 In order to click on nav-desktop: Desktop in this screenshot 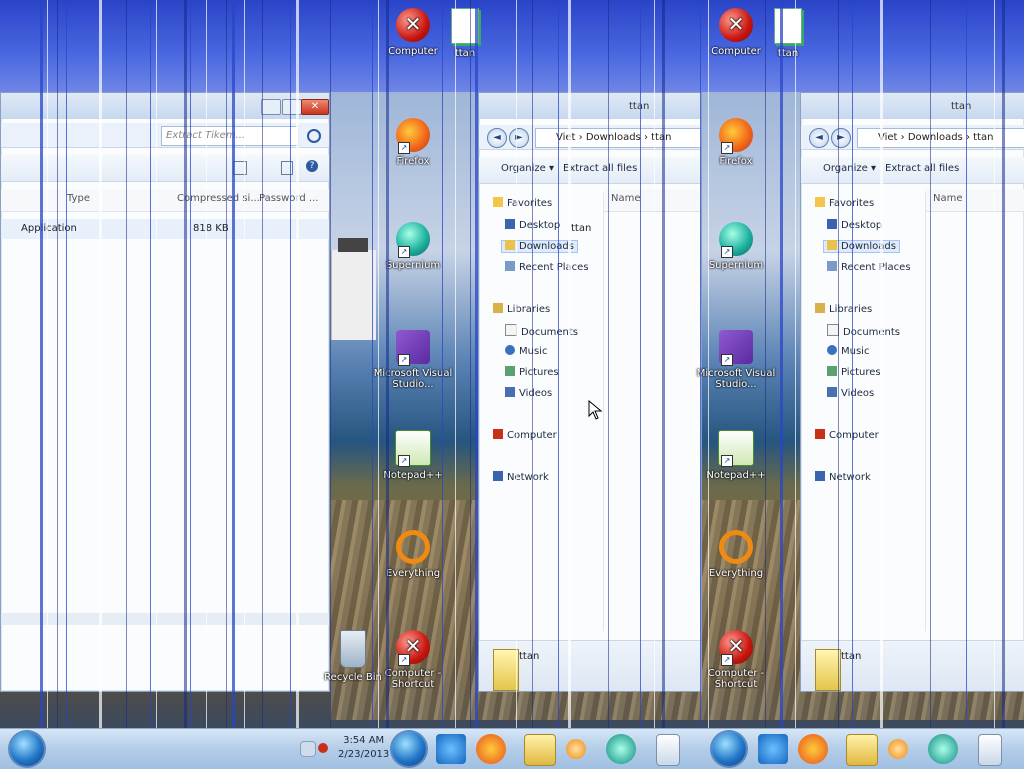, I will do `click(854, 225)`.